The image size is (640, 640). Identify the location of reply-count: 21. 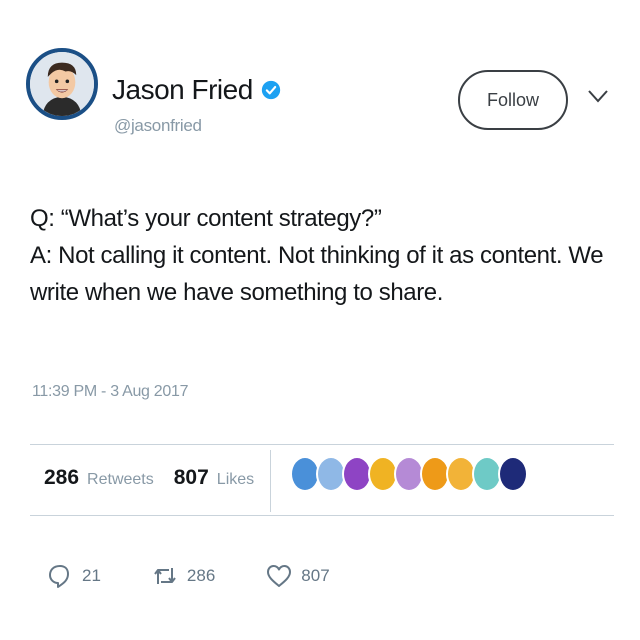
(91, 575).